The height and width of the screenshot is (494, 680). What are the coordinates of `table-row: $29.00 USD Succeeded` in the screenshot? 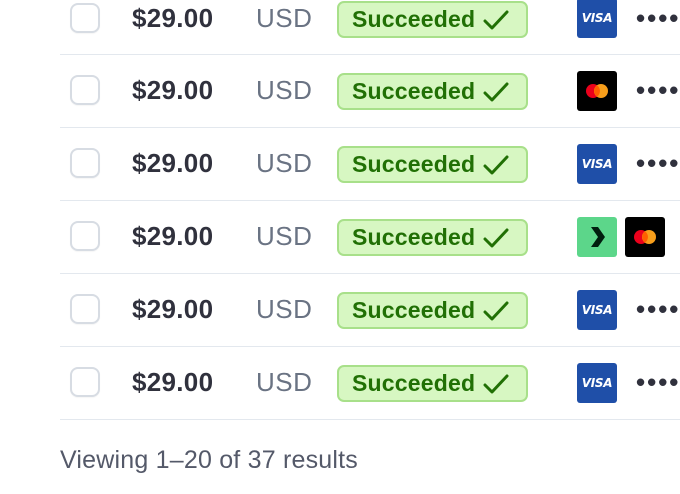 It's located at (370, 237).